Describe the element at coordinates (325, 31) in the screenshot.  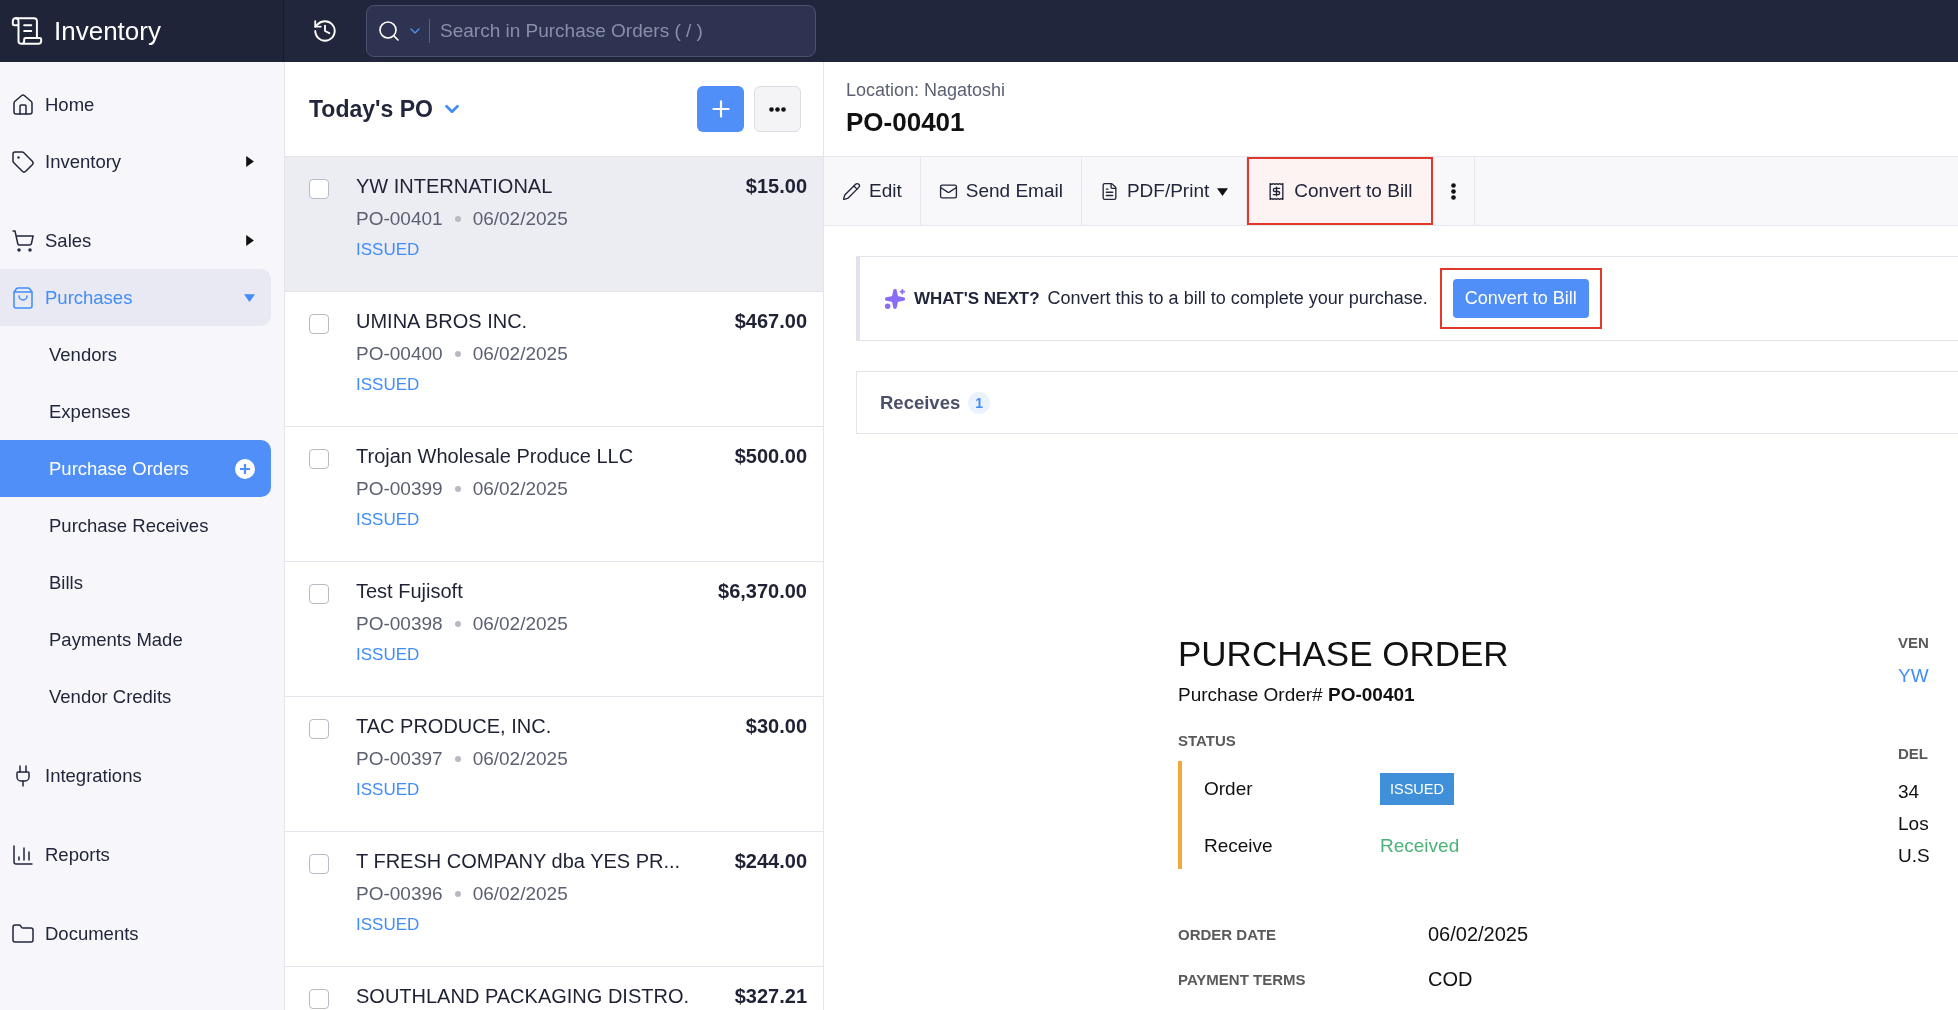
I see `history-icon` at that location.